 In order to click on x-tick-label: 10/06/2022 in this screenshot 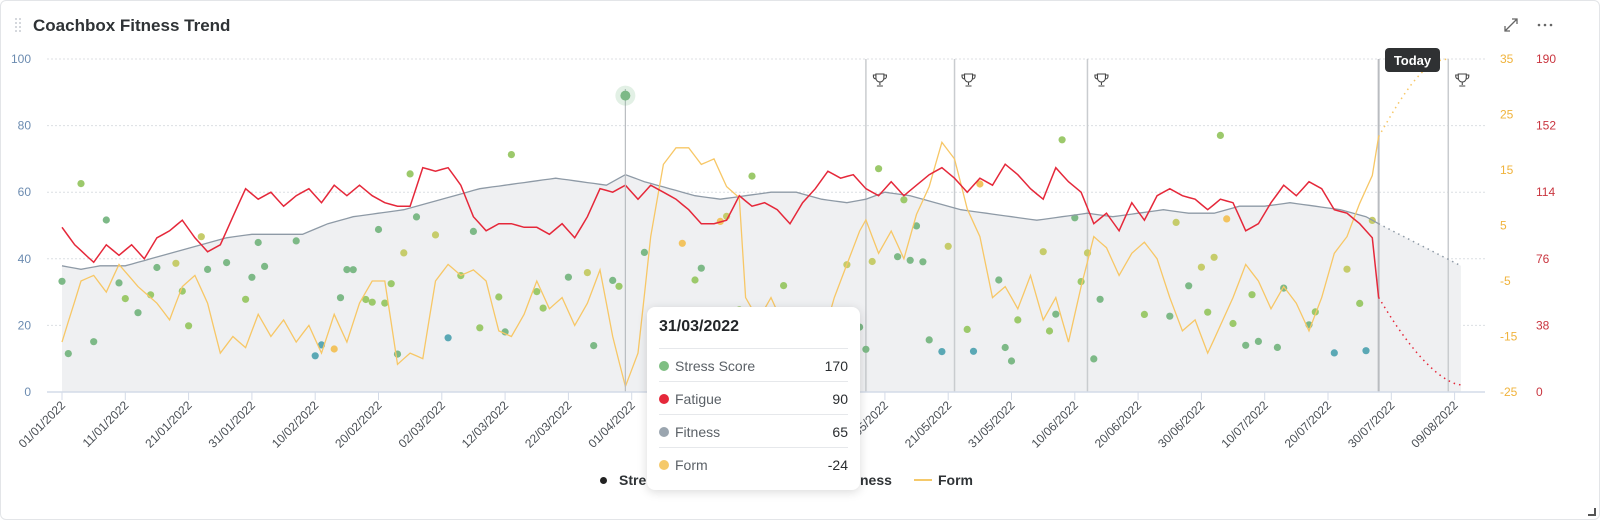, I will do `click(1055, 424)`.